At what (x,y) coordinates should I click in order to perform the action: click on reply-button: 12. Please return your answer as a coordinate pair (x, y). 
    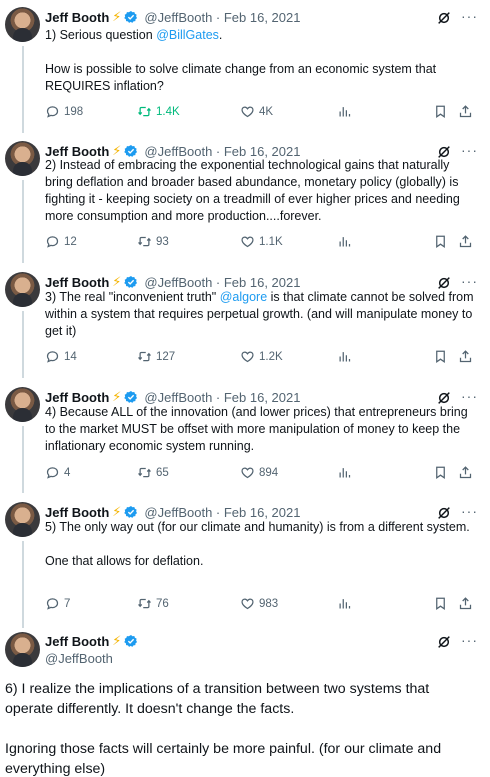
    Looking at the image, I should click on (61, 241).